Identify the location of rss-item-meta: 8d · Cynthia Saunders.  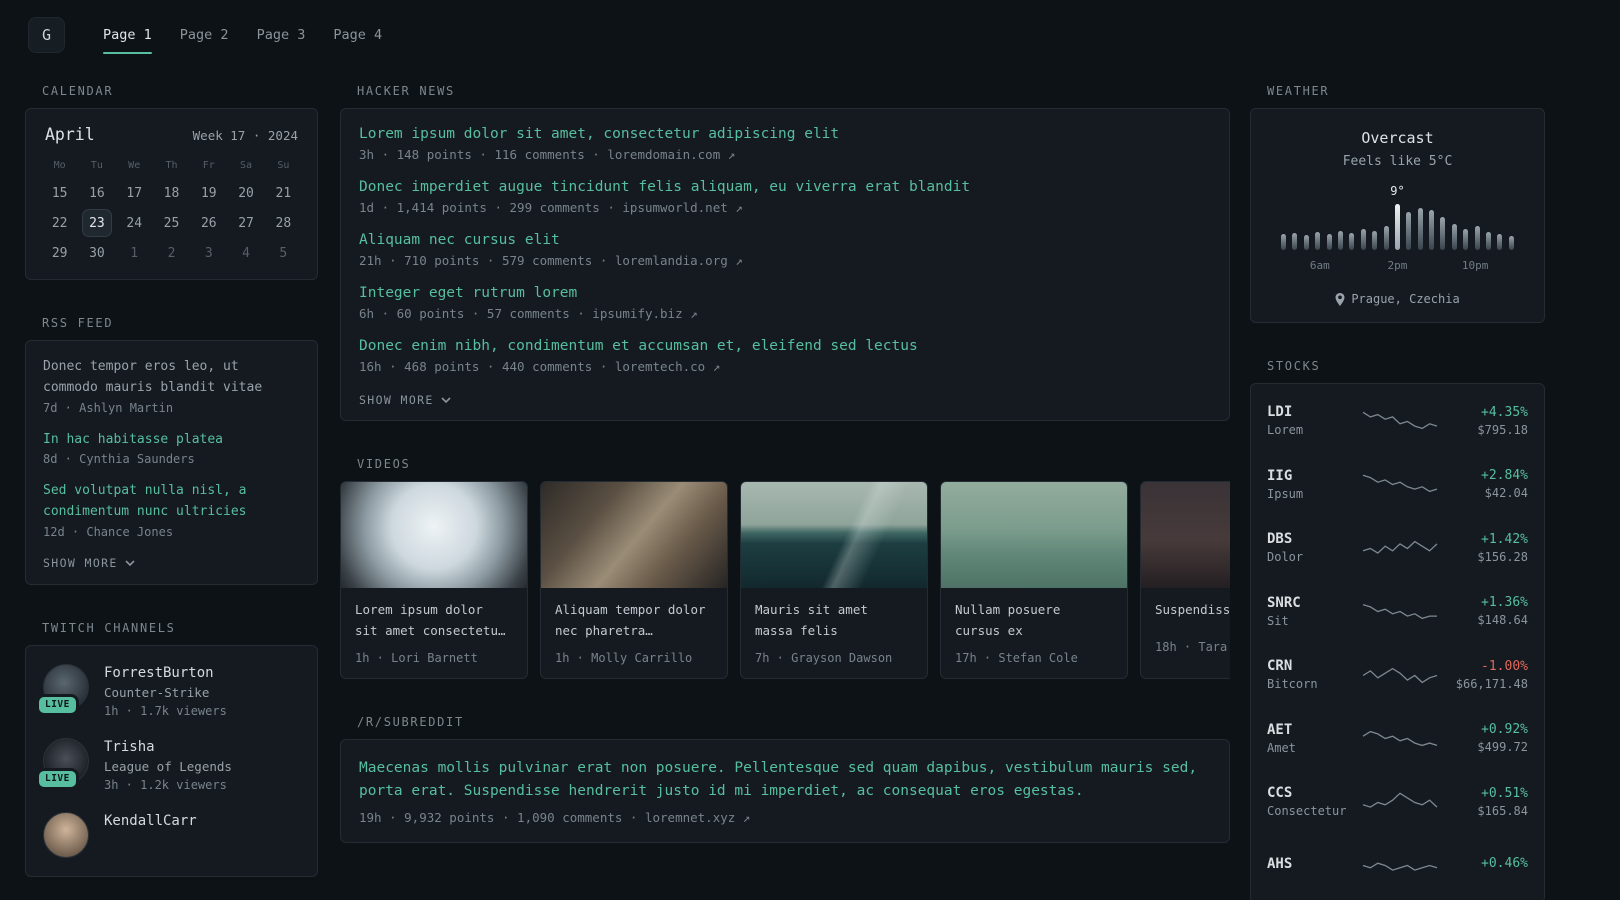
(119, 459).